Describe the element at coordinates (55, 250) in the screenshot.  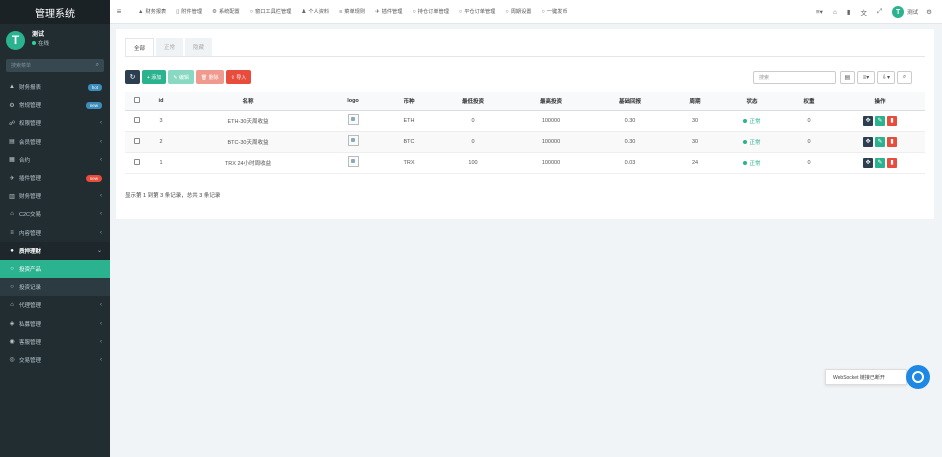
I see `sidebar-item-staking: ● 质押理财 ⌄` at that location.